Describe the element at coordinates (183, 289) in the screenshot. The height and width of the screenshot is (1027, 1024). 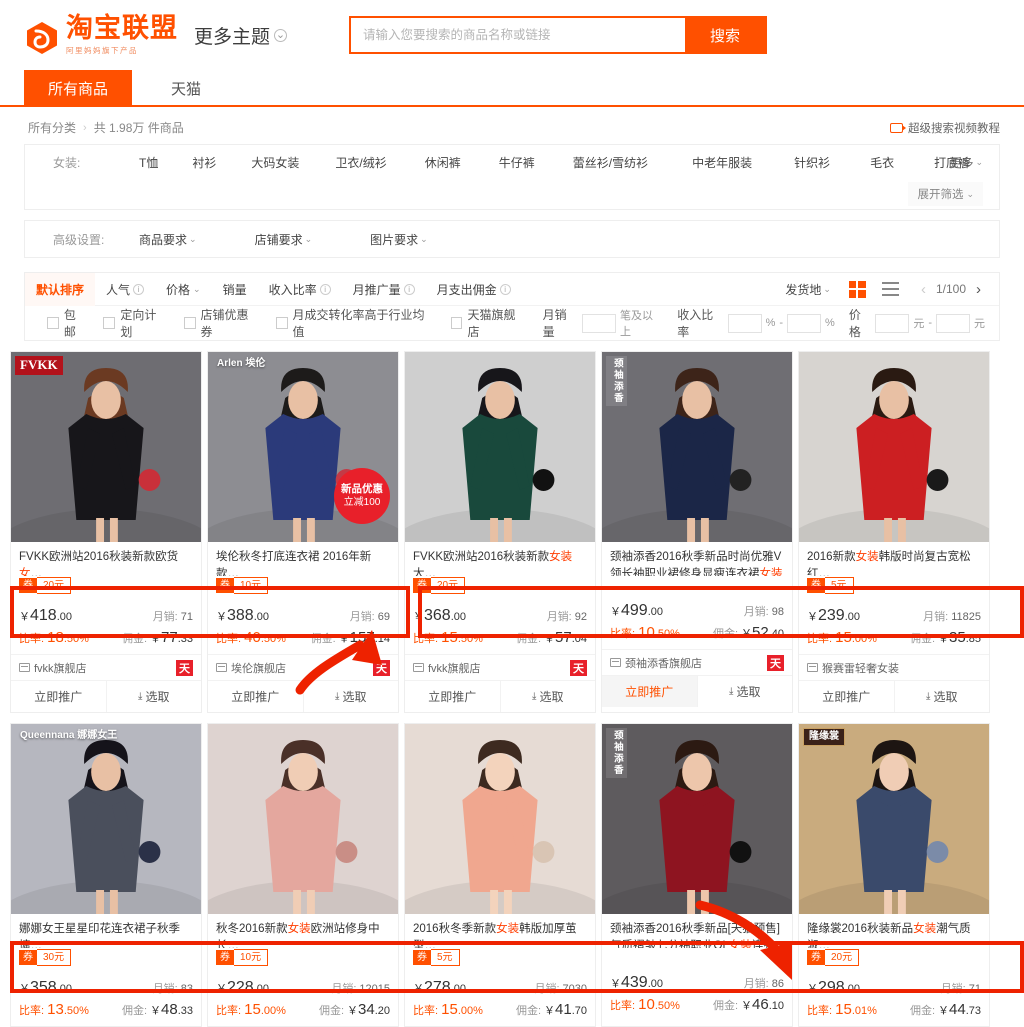
I see `sort-option-2: 价格 ⌄` at that location.